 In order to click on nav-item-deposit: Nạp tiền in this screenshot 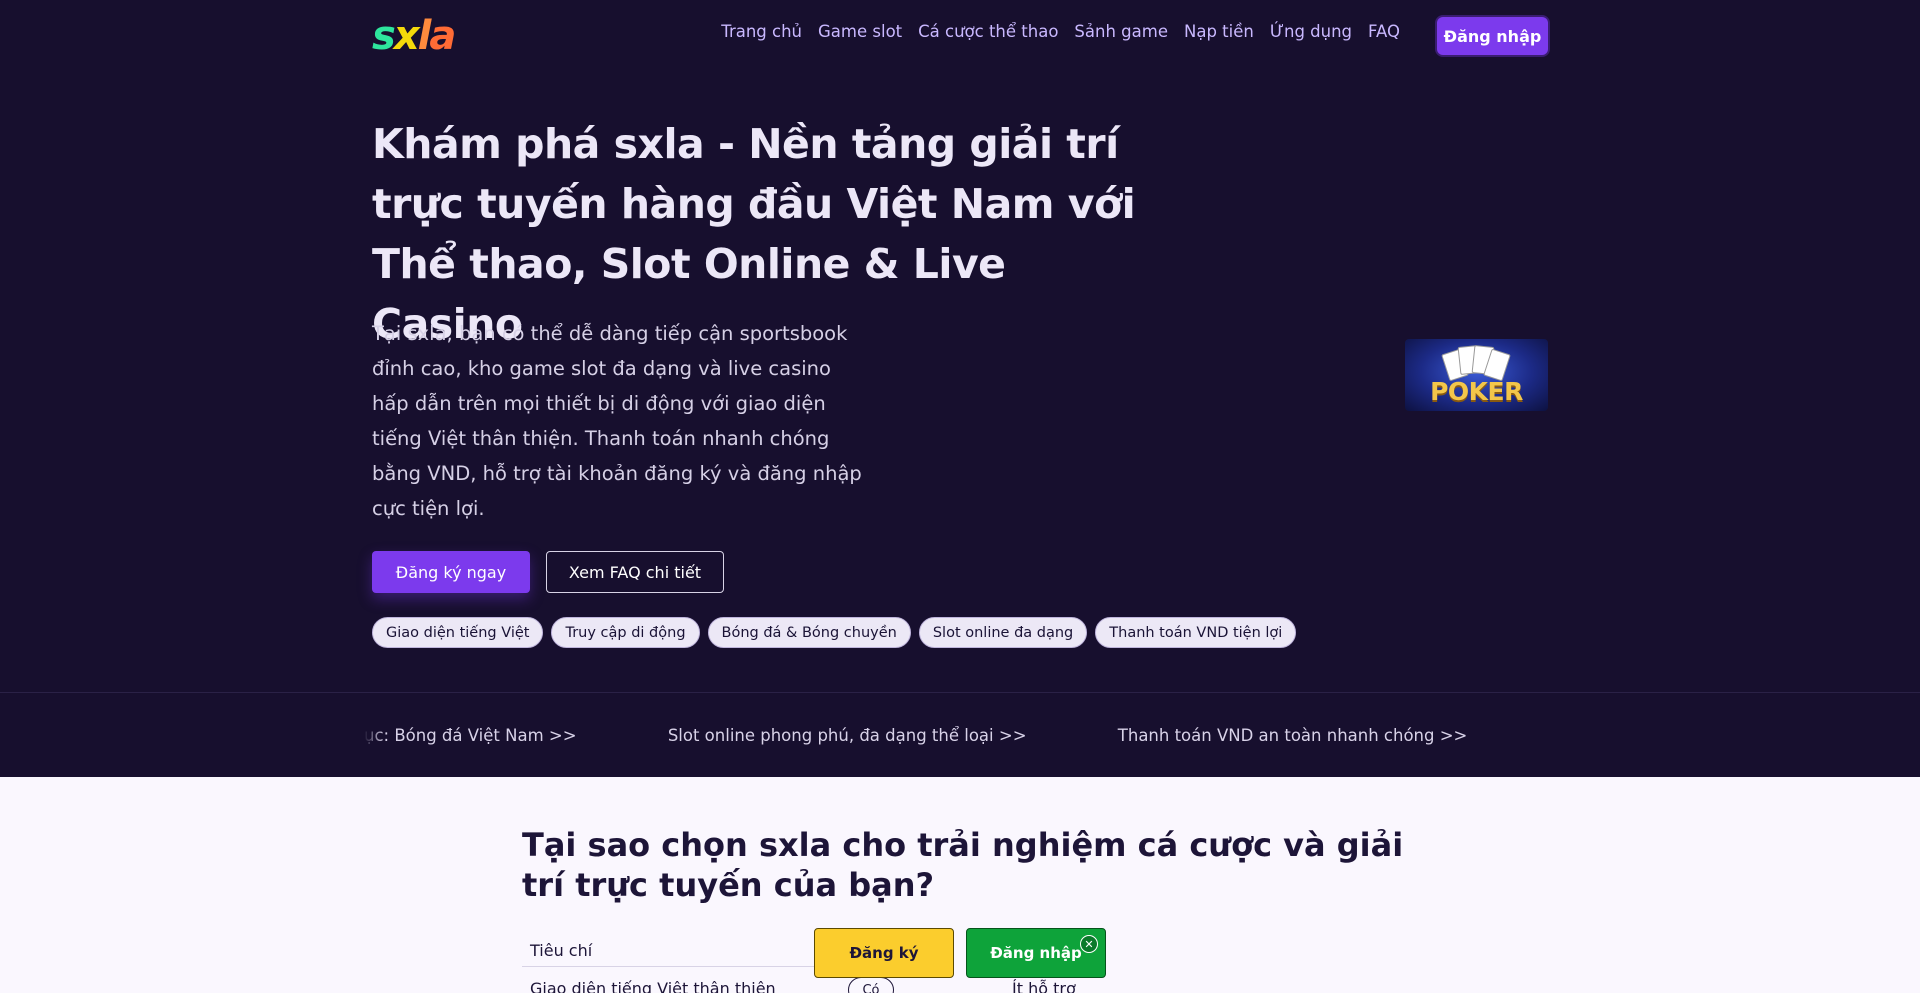, I will do `click(1219, 31)`.